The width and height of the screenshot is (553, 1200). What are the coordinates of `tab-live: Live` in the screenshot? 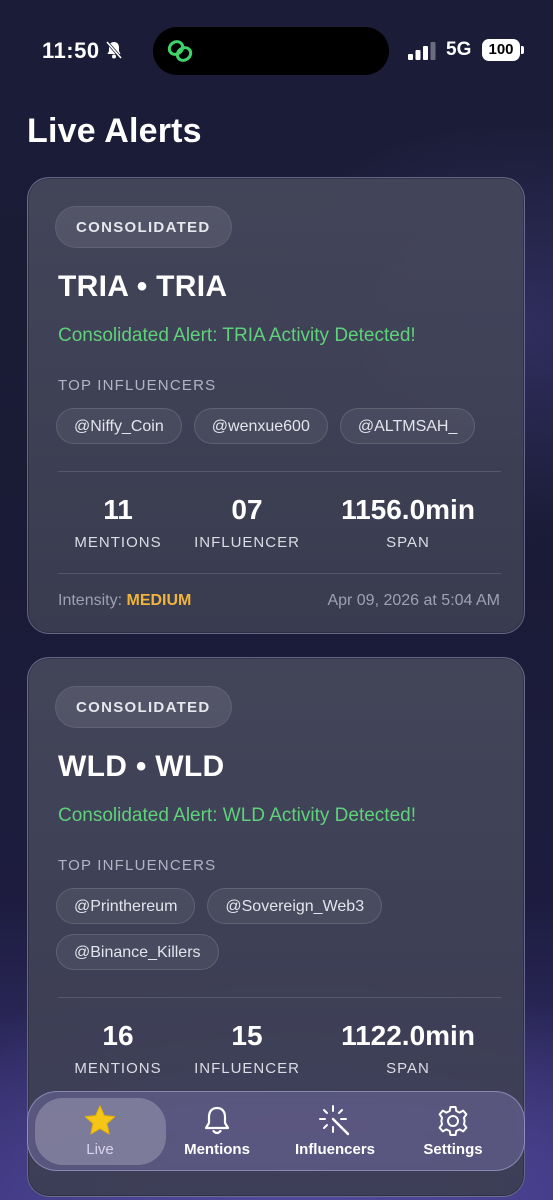 It's located at (100, 1132).